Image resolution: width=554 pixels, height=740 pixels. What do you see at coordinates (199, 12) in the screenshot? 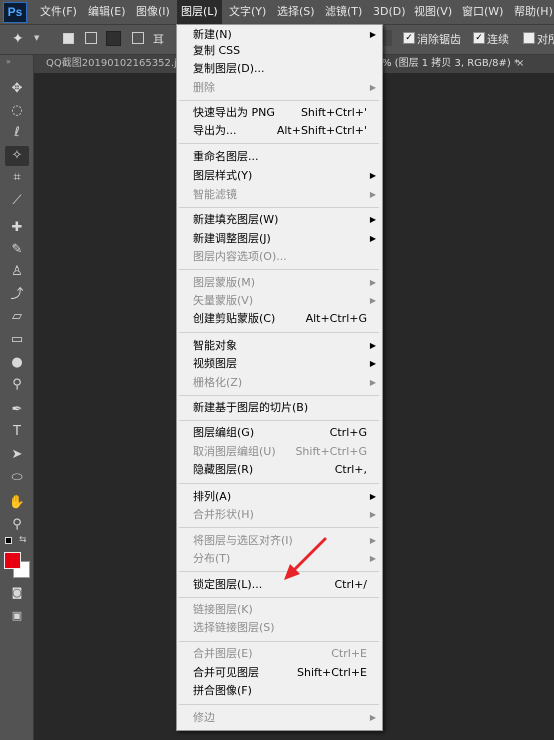
I see `menu-layer: 图层(L)` at bounding box center [199, 12].